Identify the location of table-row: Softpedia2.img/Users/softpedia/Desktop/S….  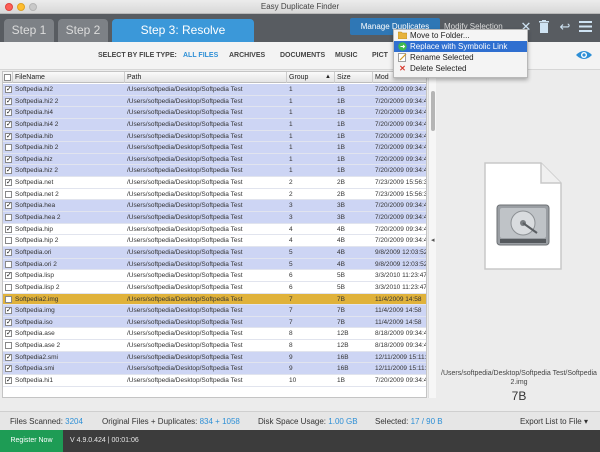
(214, 299).